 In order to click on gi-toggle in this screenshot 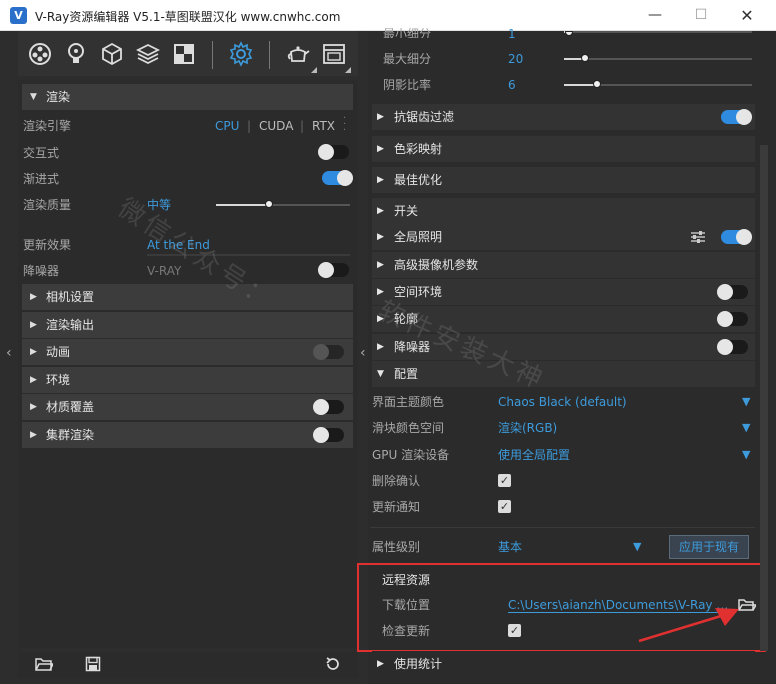, I will do `click(736, 237)`.